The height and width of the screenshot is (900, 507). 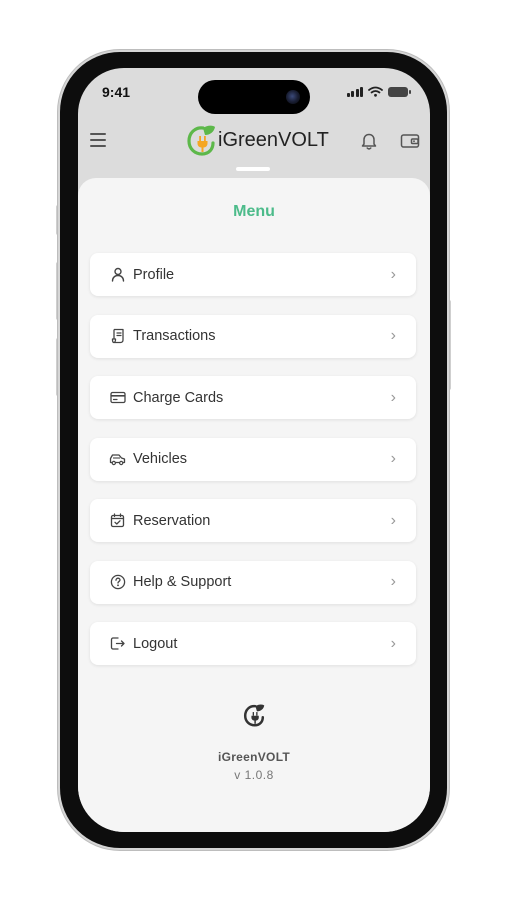 I want to click on logout-icon, so click(x=117, y=643).